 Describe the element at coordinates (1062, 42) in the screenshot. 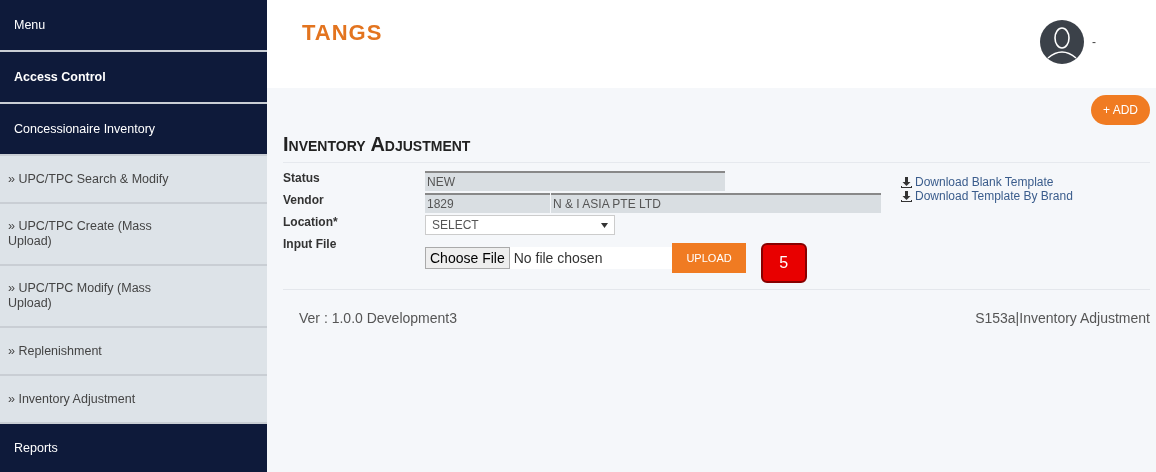

I see `avatar-icon` at that location.